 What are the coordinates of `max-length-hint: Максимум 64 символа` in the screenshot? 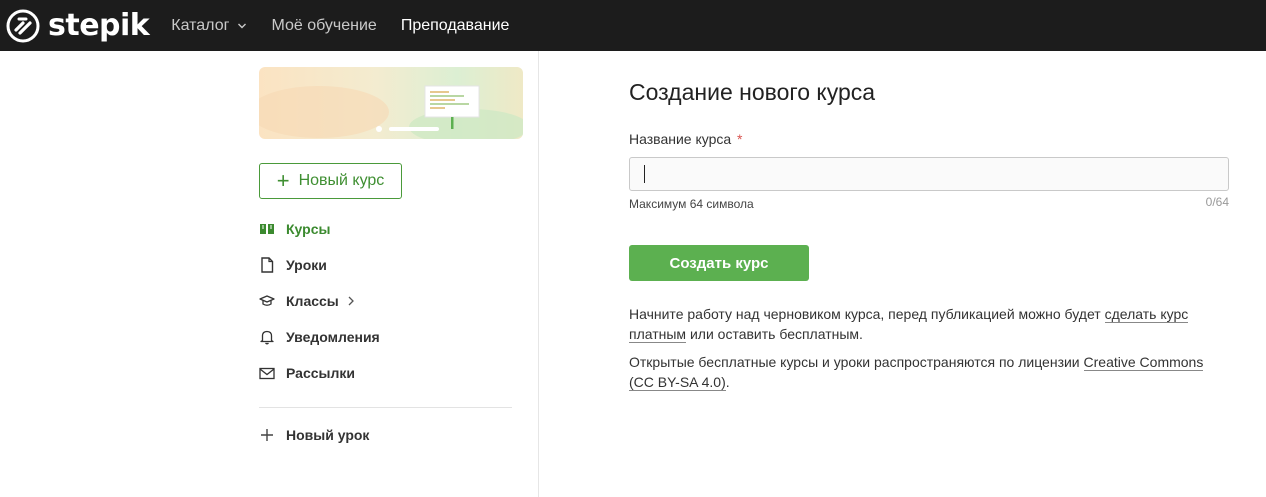 It's located at (691, 204).